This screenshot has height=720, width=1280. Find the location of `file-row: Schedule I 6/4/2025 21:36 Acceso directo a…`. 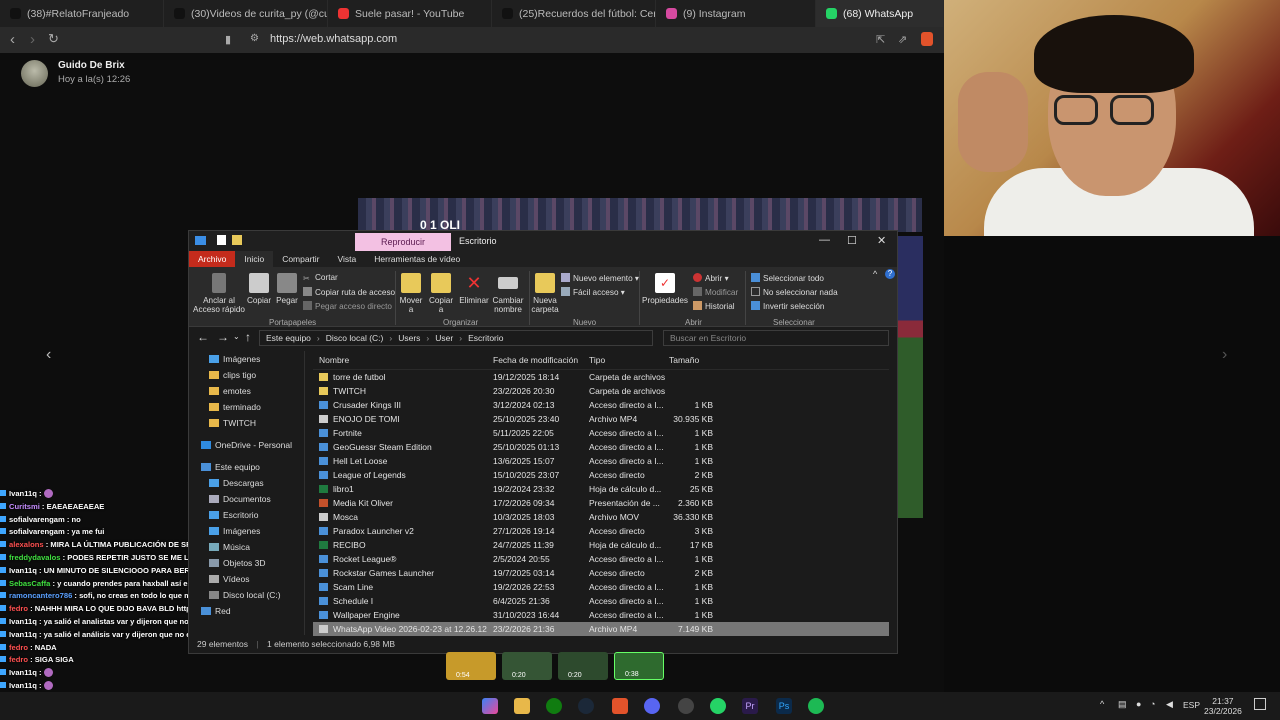

file-row: Schedule I 6/4/2025 21:36 Acceso directo a… is located at coordinates (601, 601).